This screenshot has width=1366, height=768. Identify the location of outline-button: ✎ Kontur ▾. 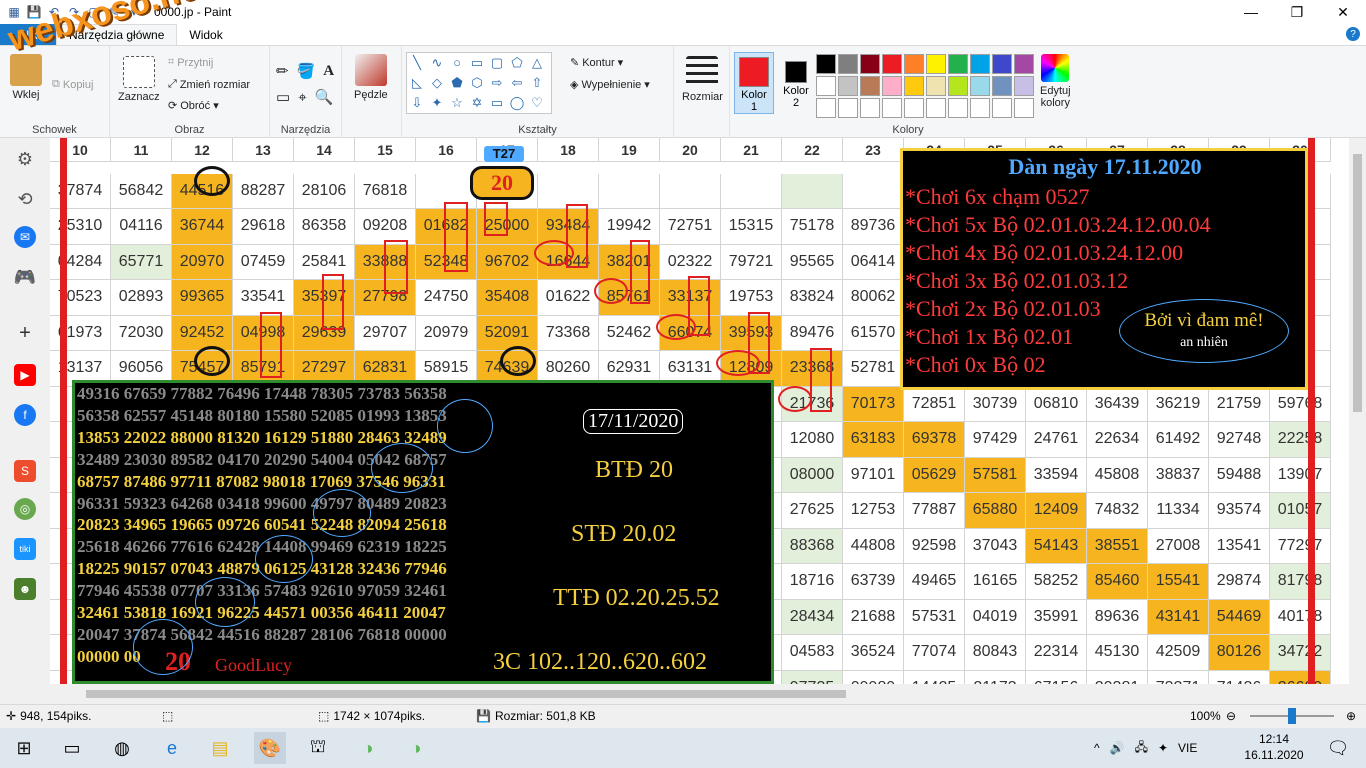
(596, 63).